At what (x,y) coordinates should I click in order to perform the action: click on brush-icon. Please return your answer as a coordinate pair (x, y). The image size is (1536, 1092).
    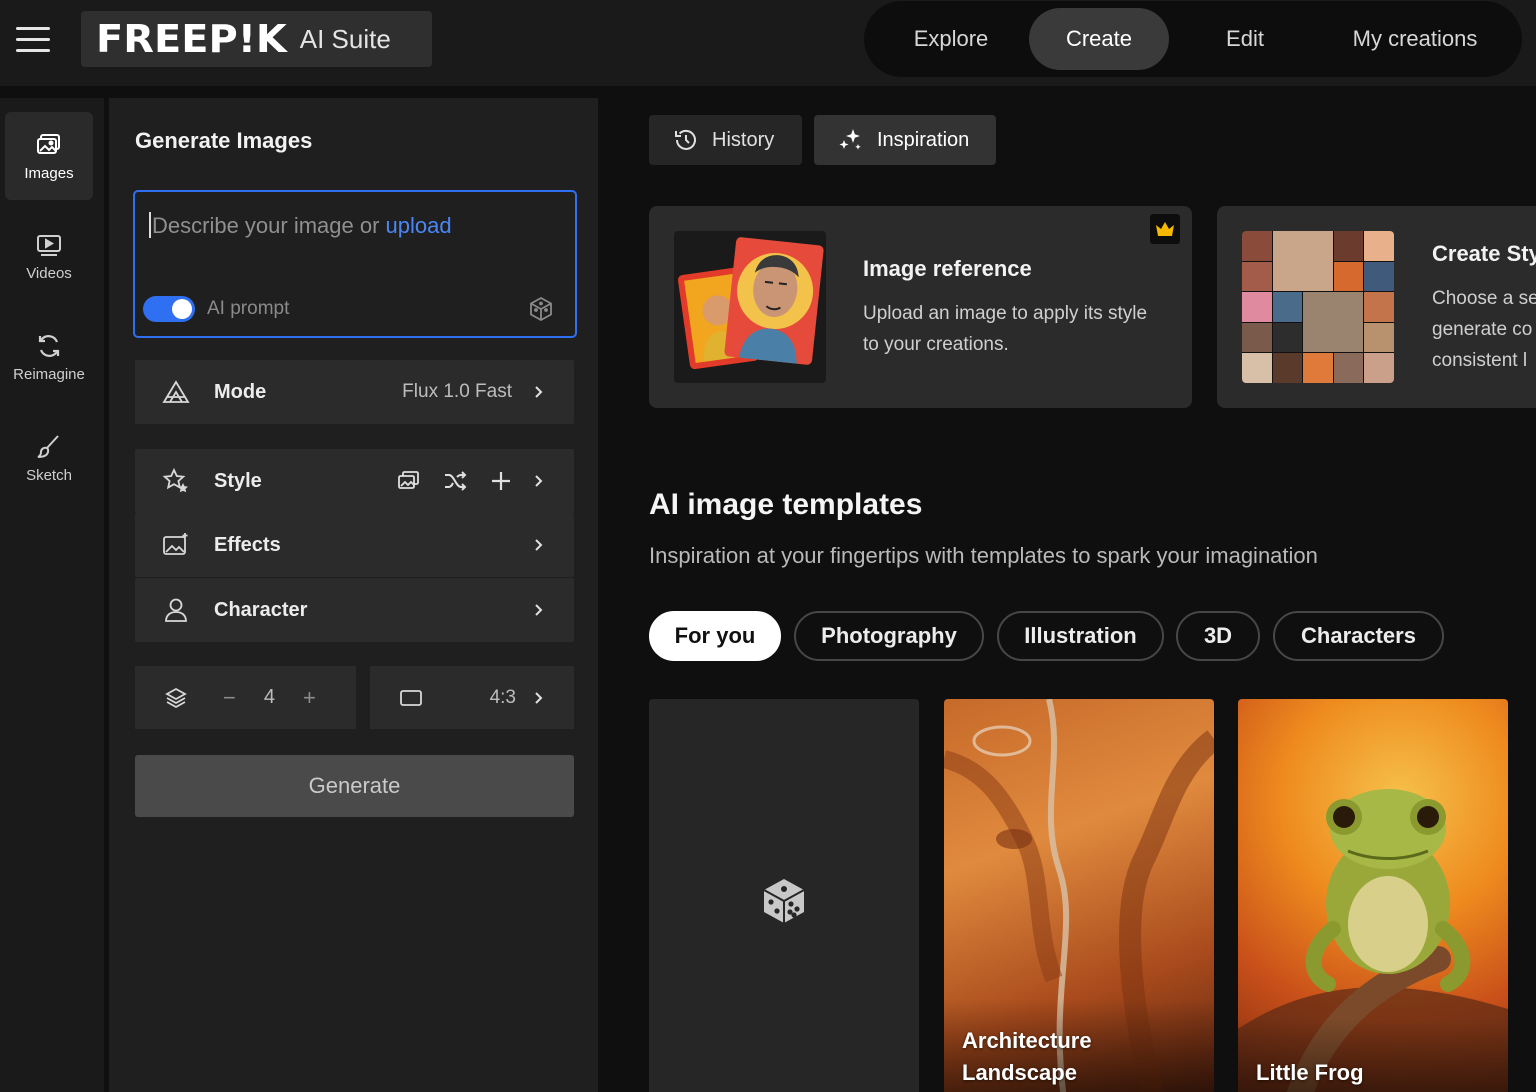
    Looking at the image, I should click on (48, 446).